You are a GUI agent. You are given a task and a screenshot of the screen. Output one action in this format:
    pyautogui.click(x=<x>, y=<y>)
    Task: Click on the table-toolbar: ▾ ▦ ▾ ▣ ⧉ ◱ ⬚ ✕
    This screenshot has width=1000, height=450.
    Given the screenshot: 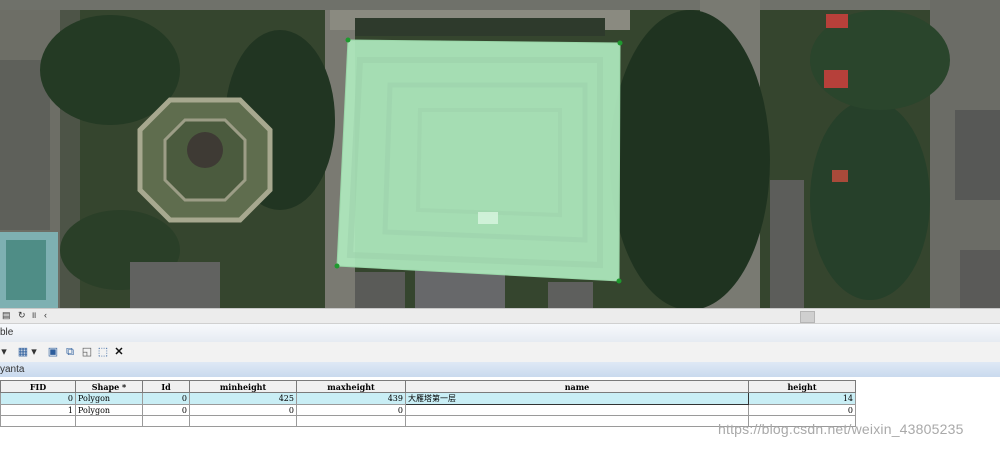 What is the action you would take?
    pyautogui.click(x=500, y=352)
    